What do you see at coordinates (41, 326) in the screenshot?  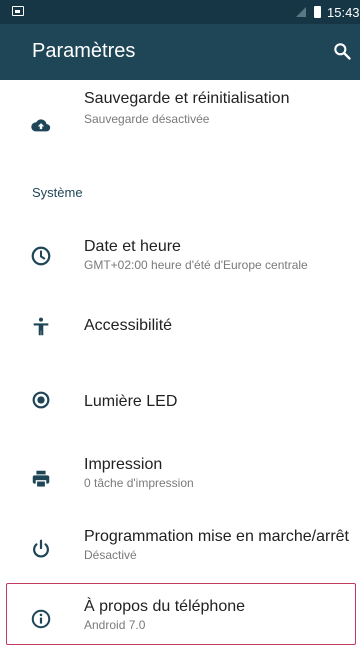 I see `accessibility-icon` at bounding box center [41, 326].